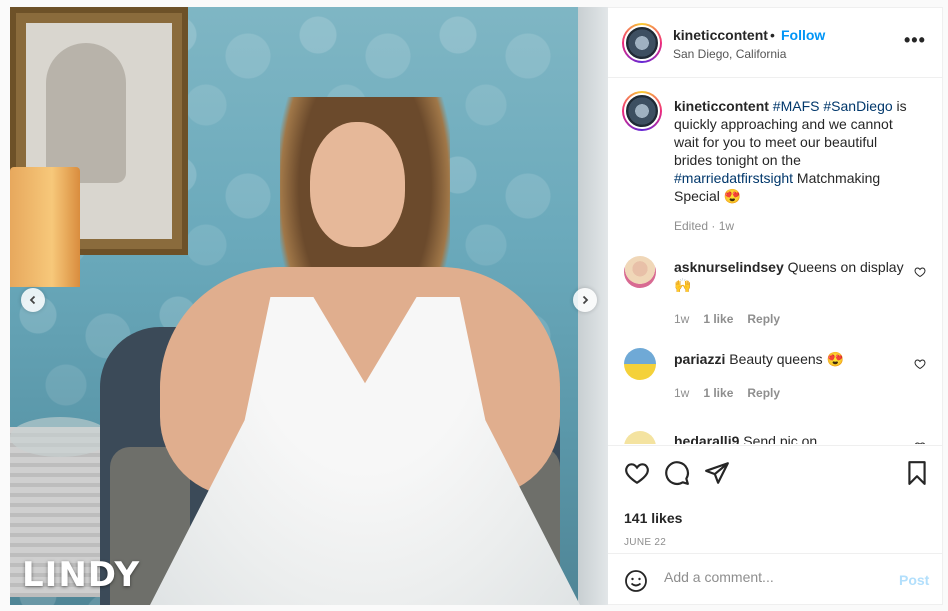 The image size is (948, 611). What do you see at coordinates (790, 276) in the screenshot?
I see `comment-text: asknurselindsey Queens on display 🙌` at bounding box center [790, 276].